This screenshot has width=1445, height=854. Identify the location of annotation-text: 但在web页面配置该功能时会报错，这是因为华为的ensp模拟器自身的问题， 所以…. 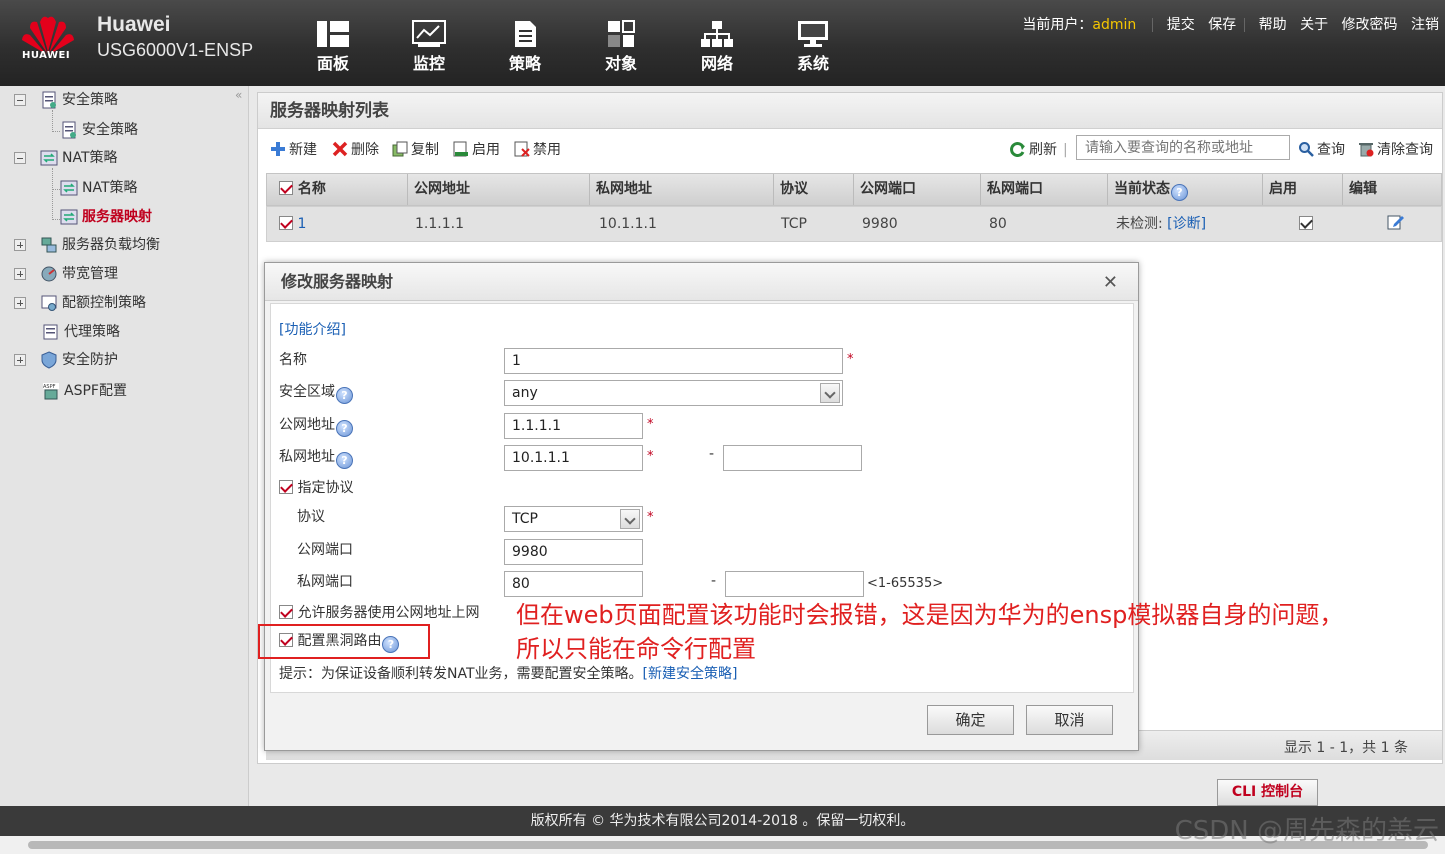
(929, 632).